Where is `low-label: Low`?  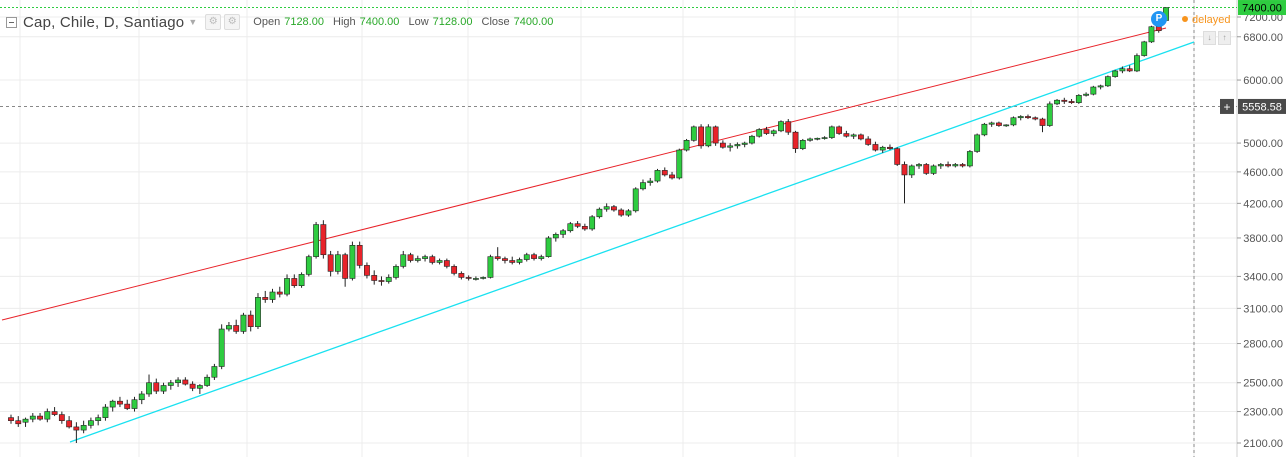 low-label: Low is located at coordinates (418, 22).